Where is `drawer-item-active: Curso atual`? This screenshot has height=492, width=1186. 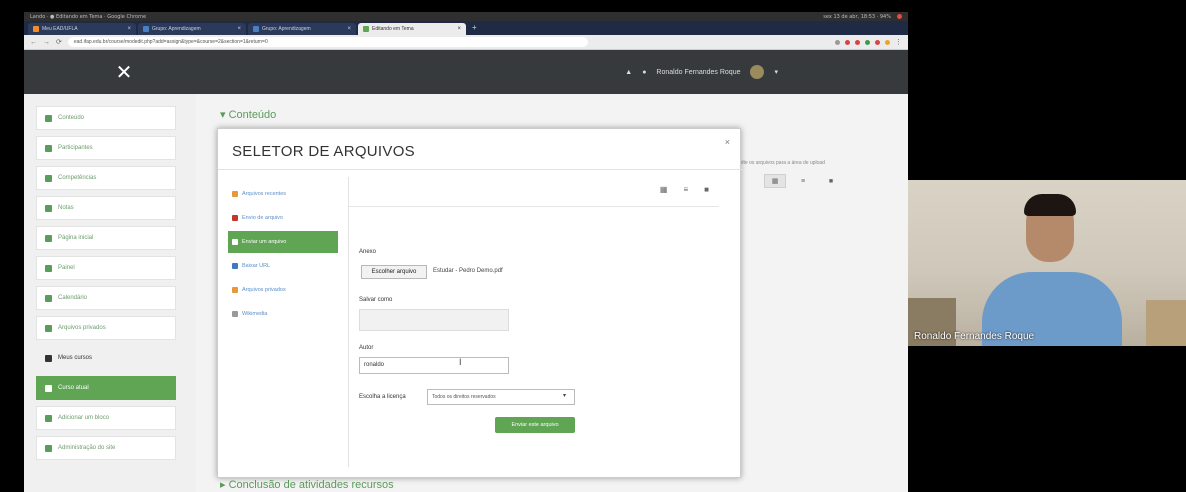
drawer-item-active: Curso atual is located at coordinates (106, 388).